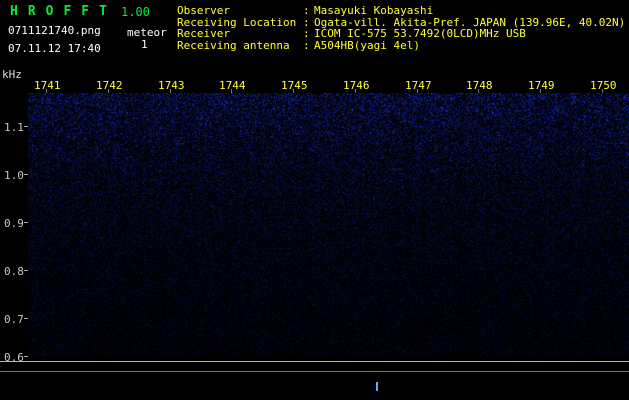 The height and width of the screenshot is (400, 629). Describe the element at coordinates (356, 85) in the screenshot. I see `time-label: 1746` at that location.